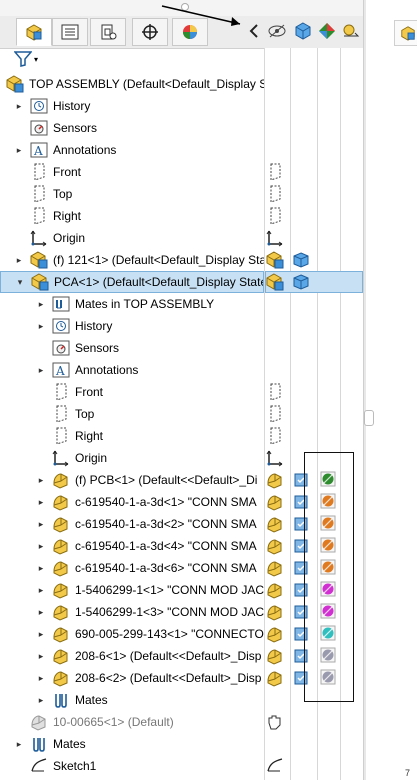  I want to click on tree-item-label: Sketch1, so click(75, 766).